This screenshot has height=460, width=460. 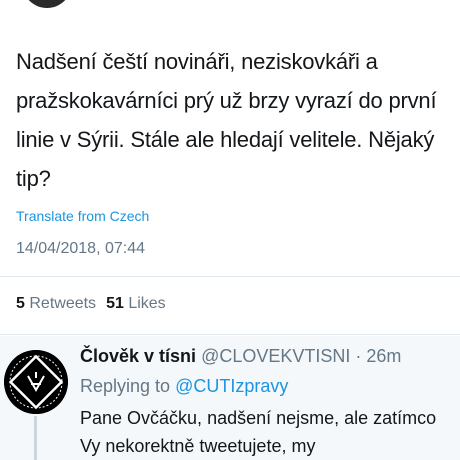 What do you see at coordinates (378, 356) in the screenshot?
I see `reply-time: · 26m` at bounding box center [378, 356].